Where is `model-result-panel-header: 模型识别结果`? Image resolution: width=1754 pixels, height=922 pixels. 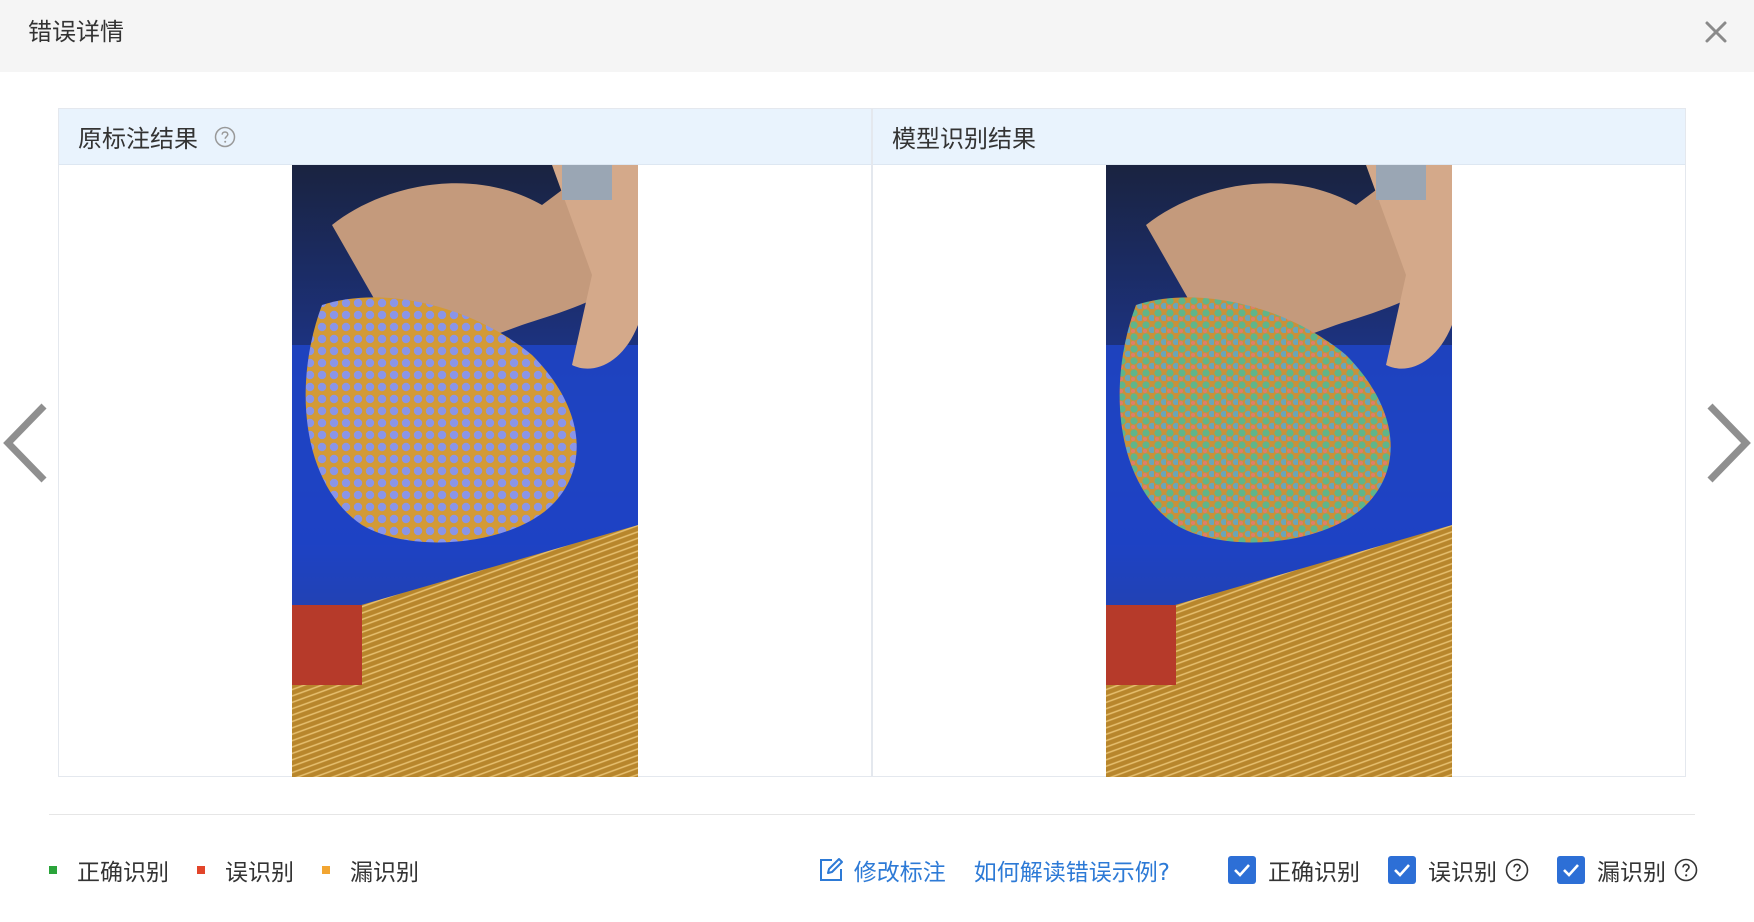 model-result-panel-header: 模型识别结果 is located at coordinates (1279, 137).